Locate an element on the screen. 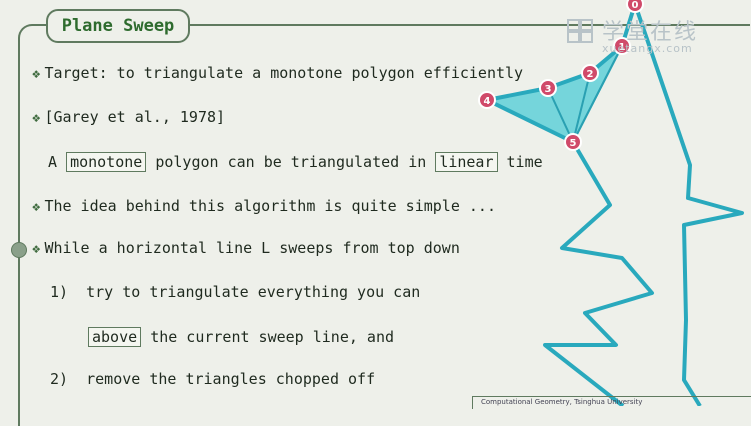 The width and height of the screenshot is (751, 426). vertex-5-label: 5 is located at coordinates (573, 143).